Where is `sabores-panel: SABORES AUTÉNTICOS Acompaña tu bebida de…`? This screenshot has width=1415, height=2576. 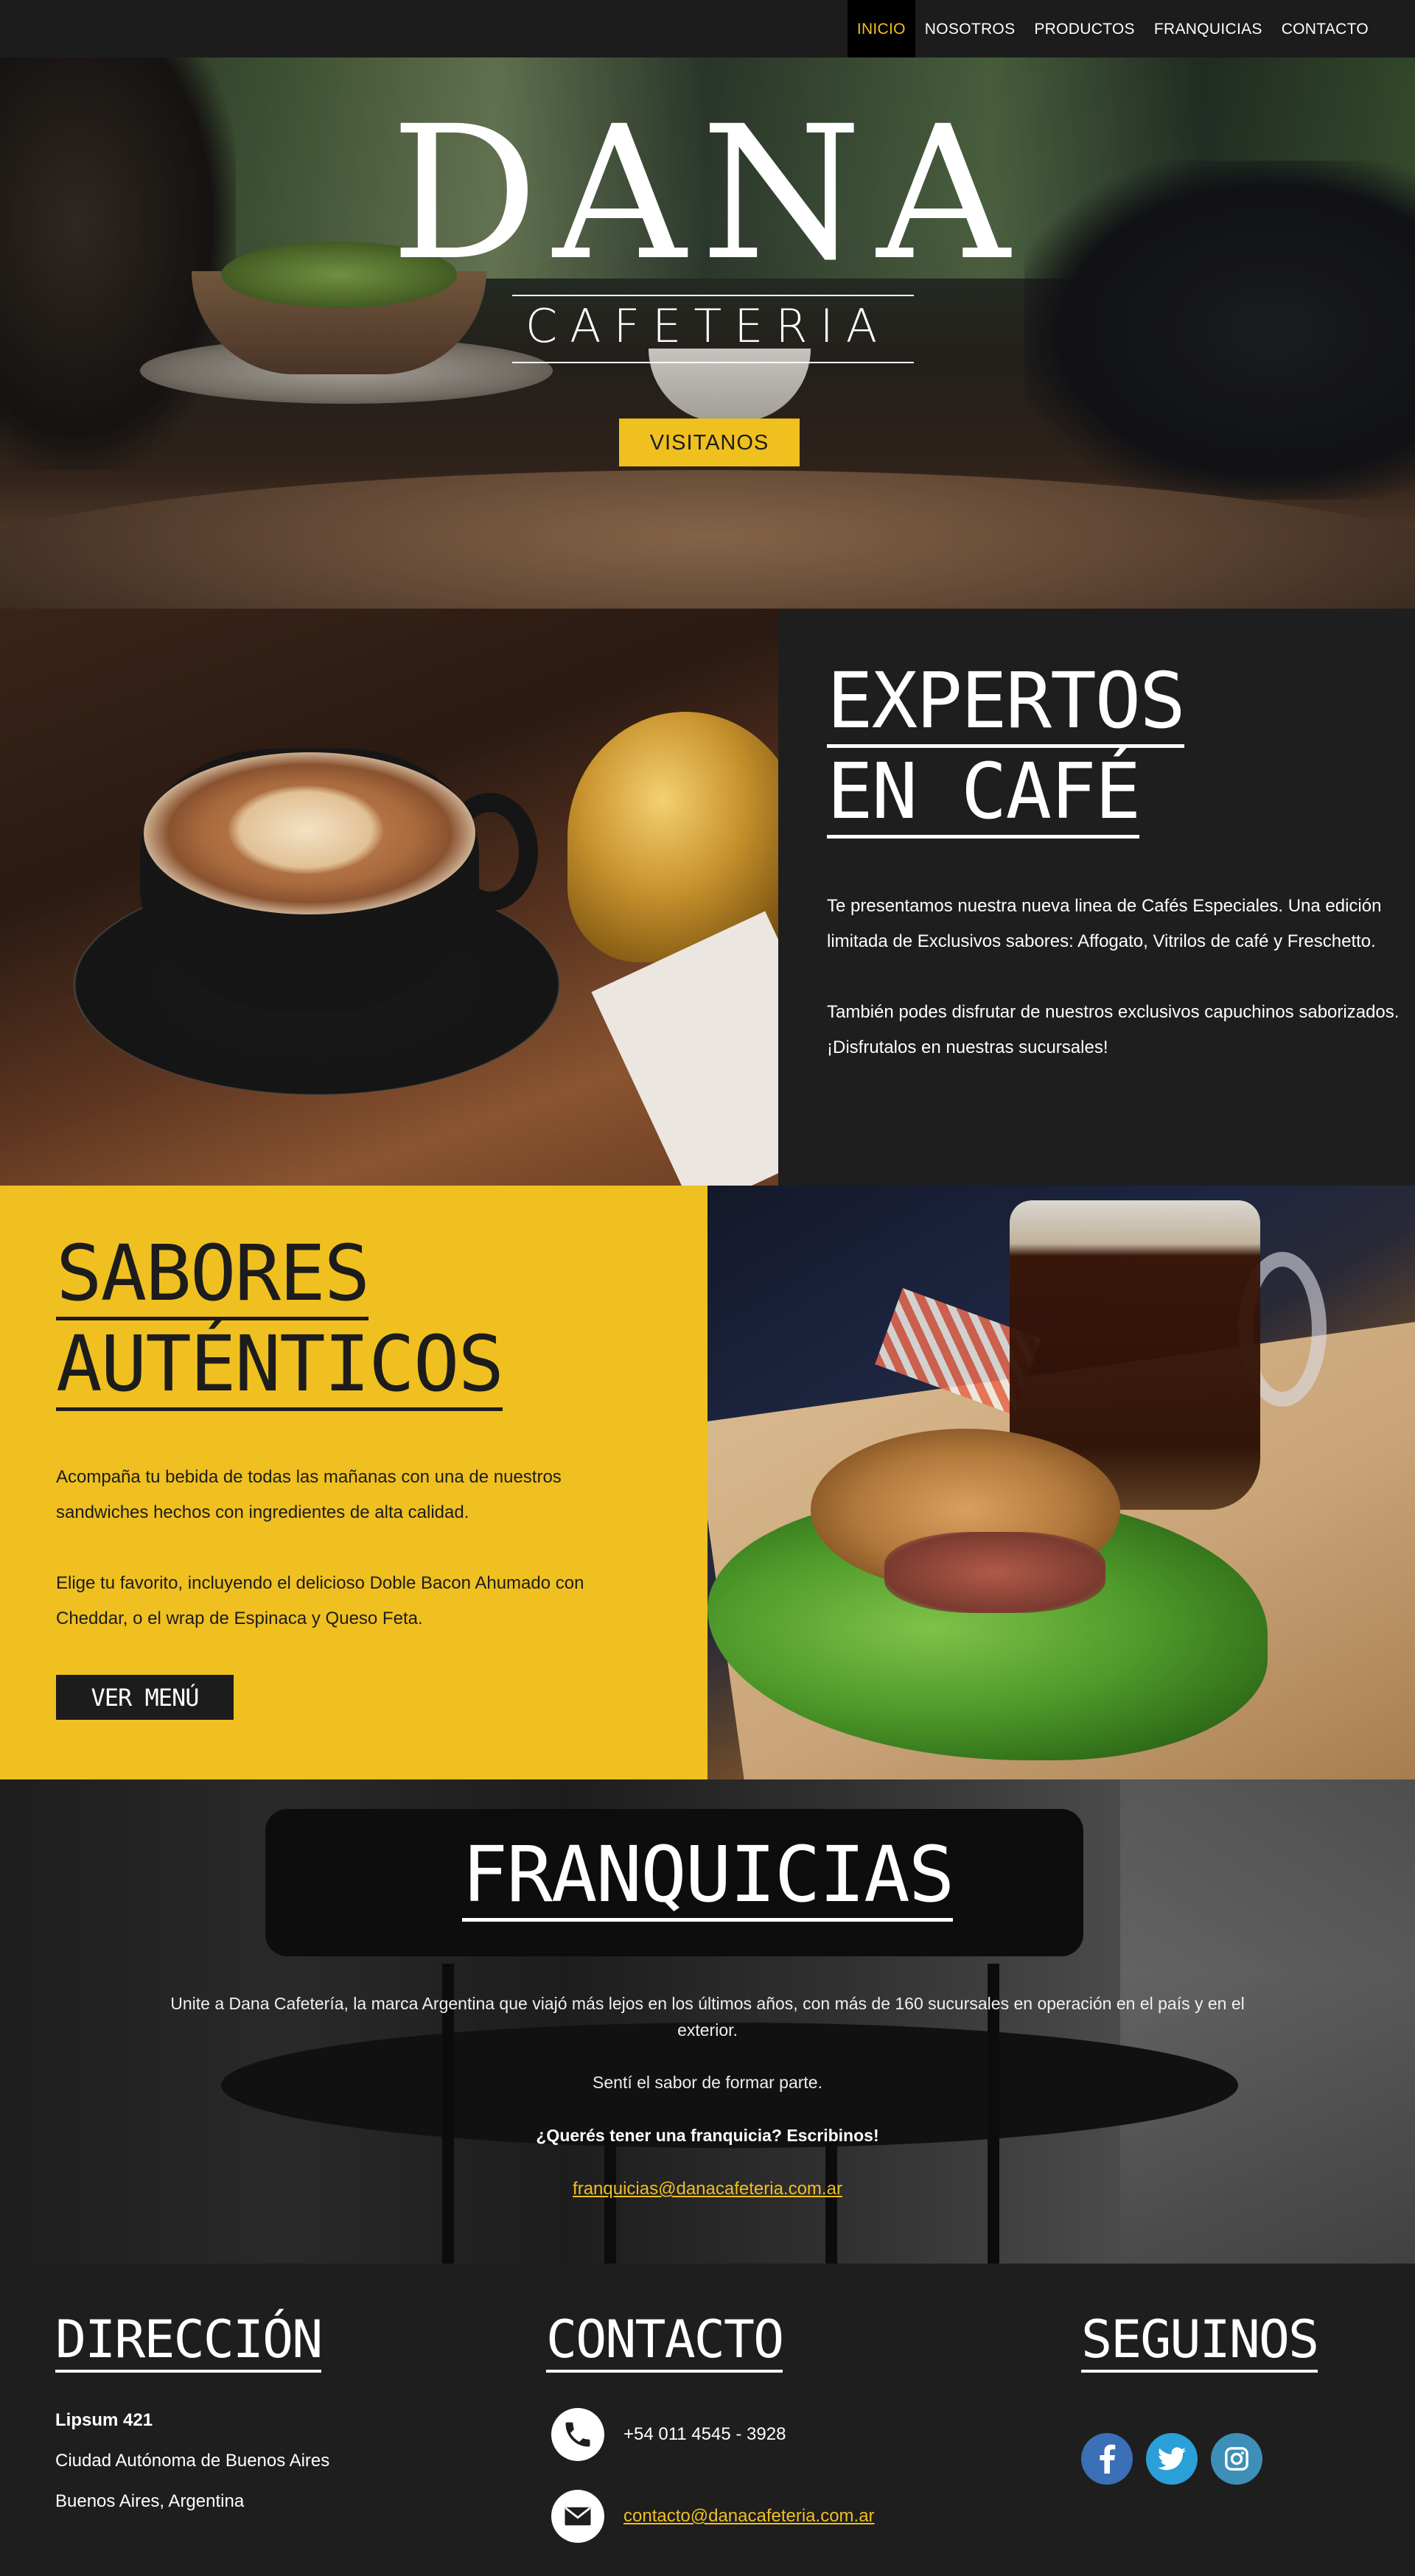
sabores-panel: SABORES AUTÉNTICOS Acompaña tu bebida de… is located at coordinates (354, 1482).